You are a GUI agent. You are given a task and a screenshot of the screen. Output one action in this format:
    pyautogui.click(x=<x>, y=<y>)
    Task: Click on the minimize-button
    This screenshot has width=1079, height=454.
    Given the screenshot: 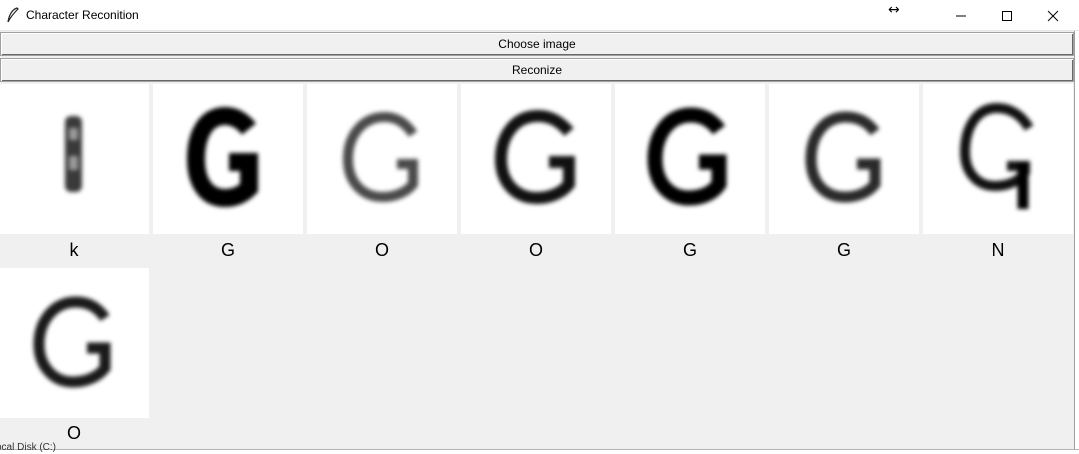 What is the action you would take?
    pyautogui.click(x=961, y=15)
    